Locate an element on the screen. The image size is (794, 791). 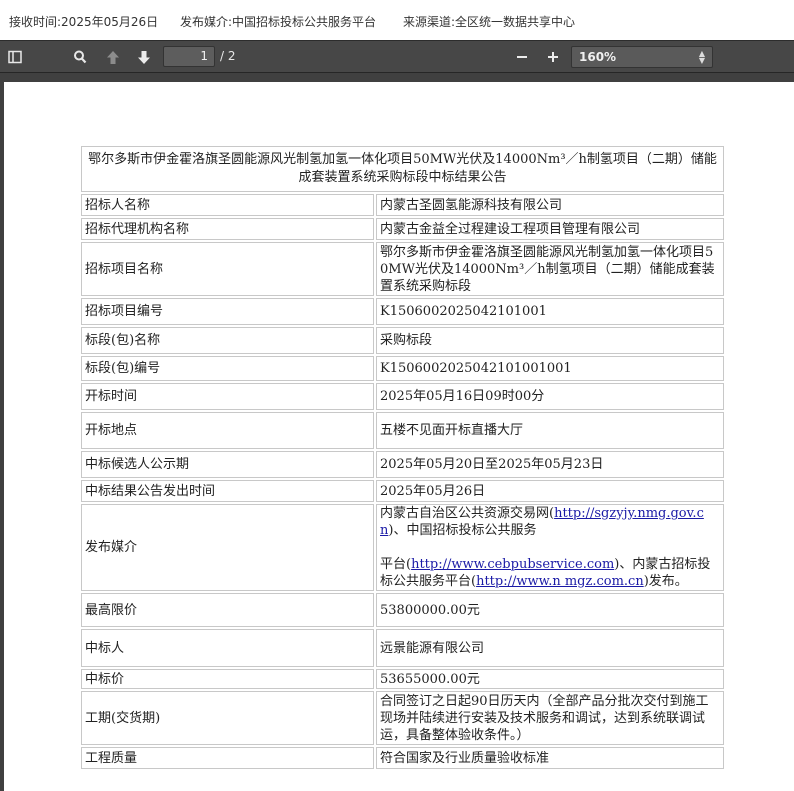
table-row: 中标价 53655000.00元 is located at coordinates (402, 679).